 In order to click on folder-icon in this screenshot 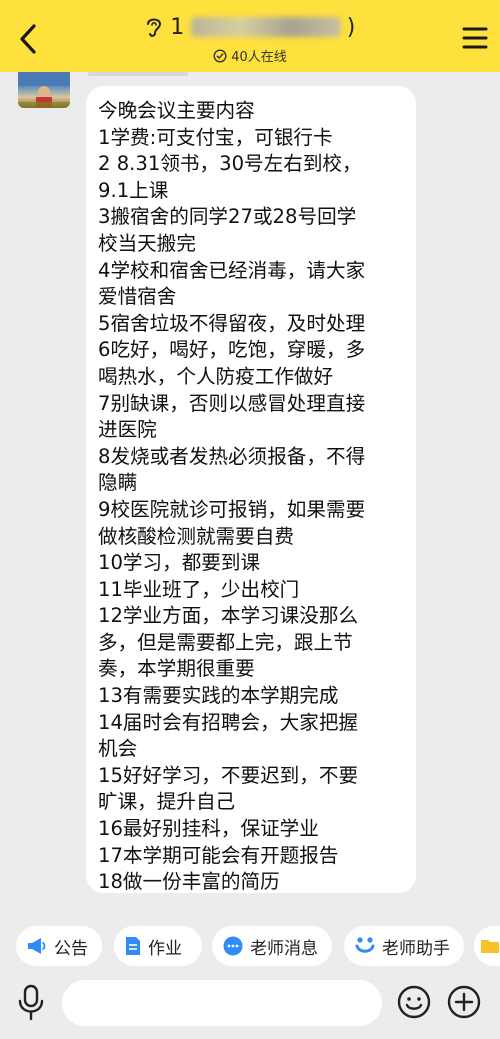, I will do `click(490, 946)`.